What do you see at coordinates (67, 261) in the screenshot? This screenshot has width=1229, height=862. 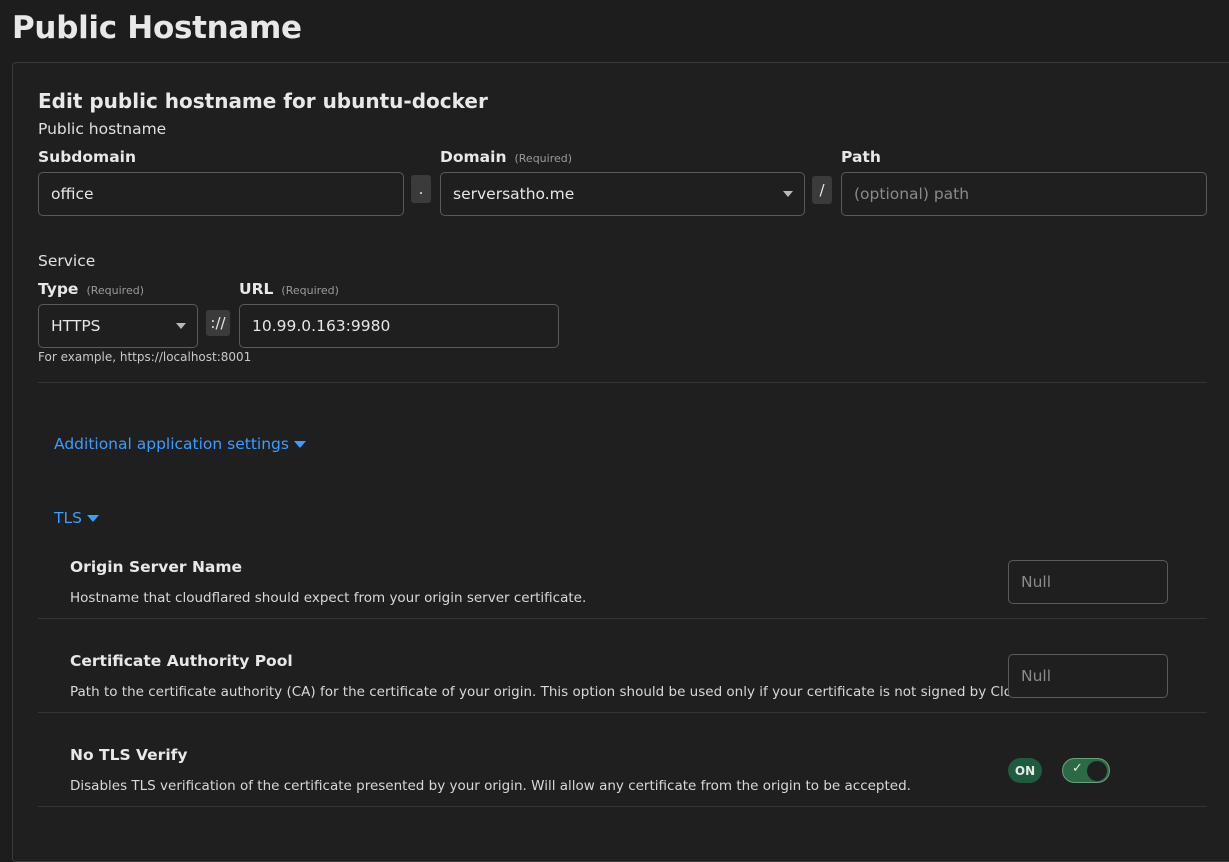 I see `service-label: Service` at bounding box center [67, 261].